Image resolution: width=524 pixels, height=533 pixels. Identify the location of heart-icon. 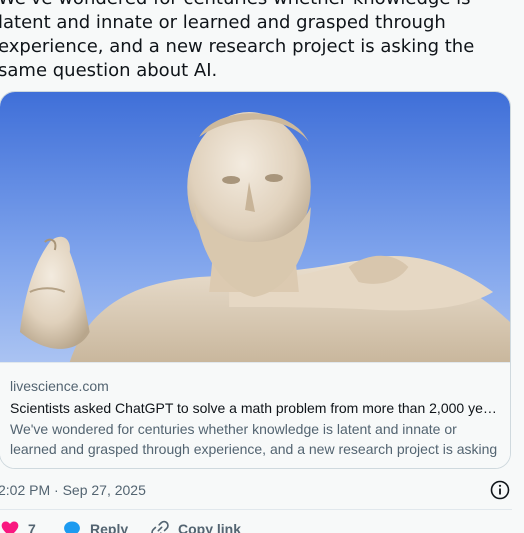
(10, 527).